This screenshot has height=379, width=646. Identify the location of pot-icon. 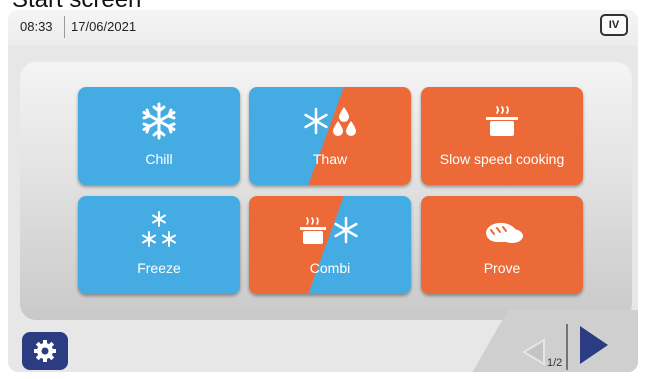
(502, 121).